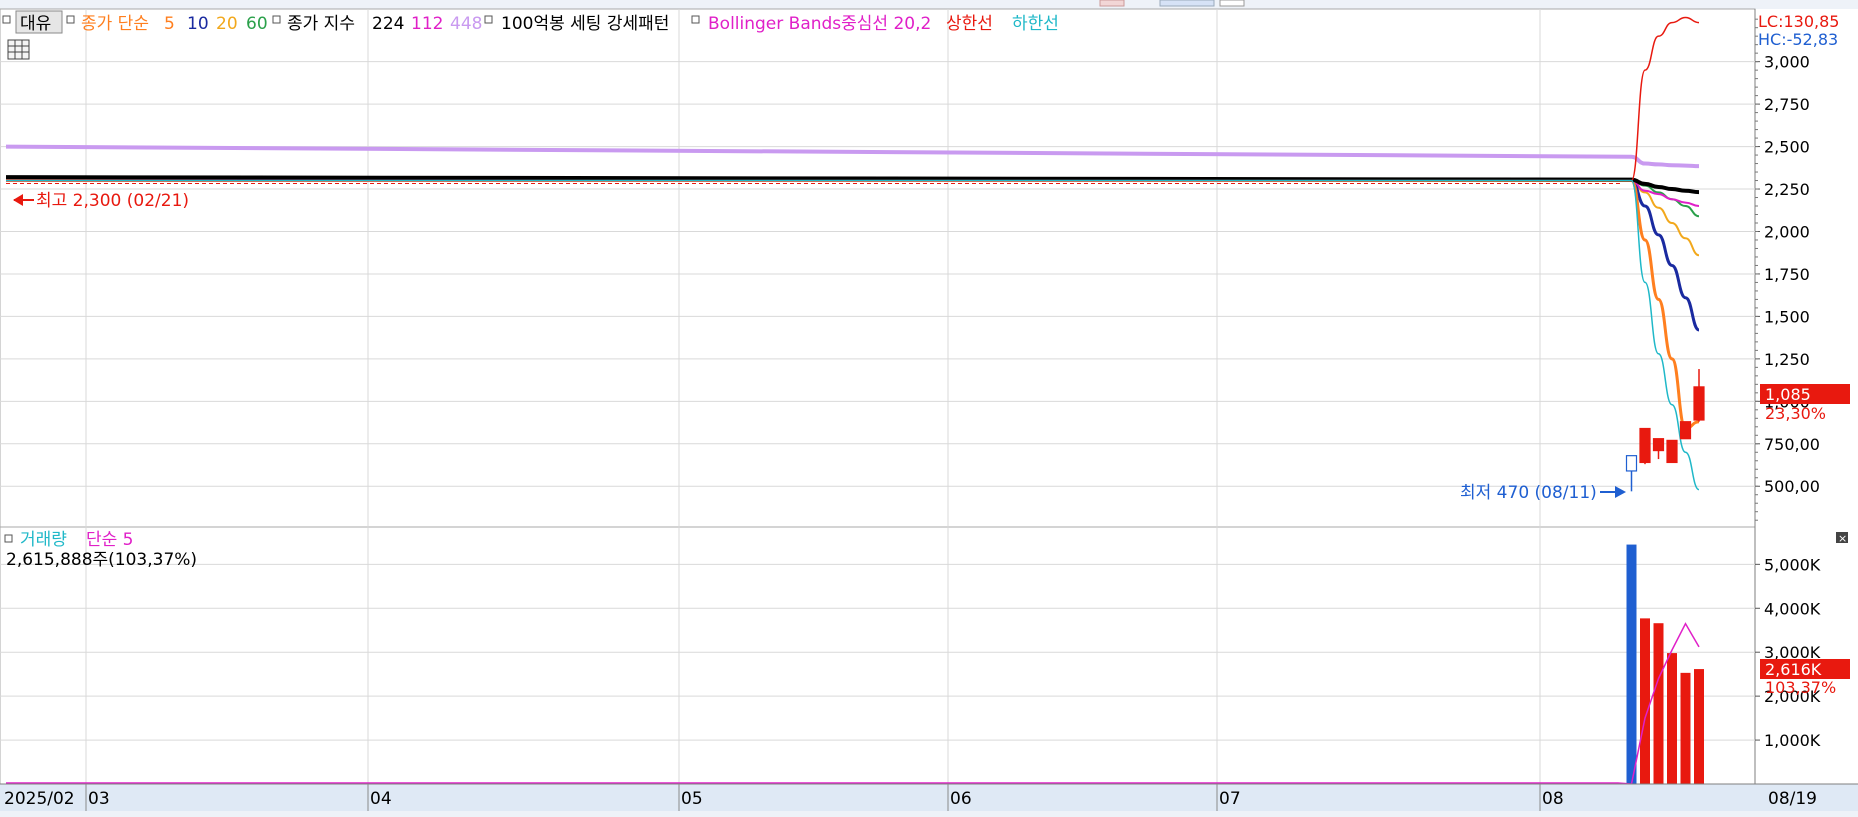 The height and width of the screenshot is (817, 1858). I want to click on index-legend-label: 종가 지수, so click(321, 24).